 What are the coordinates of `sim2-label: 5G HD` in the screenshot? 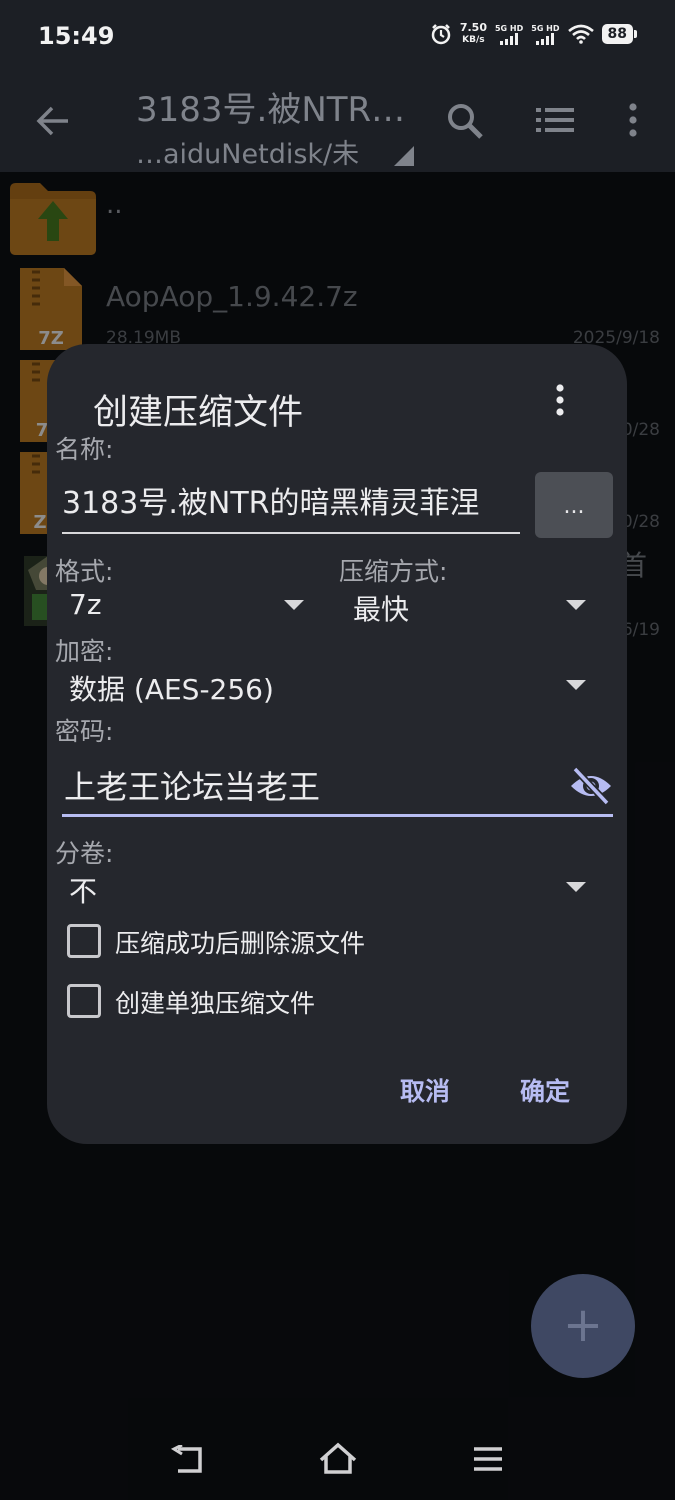 It's located at (545, 28).